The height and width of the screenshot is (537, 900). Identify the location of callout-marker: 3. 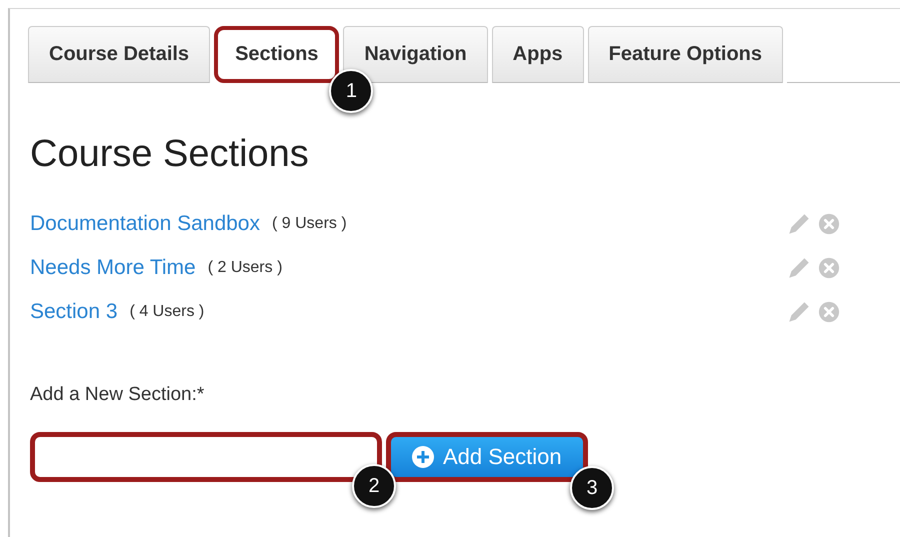
(592, 488).